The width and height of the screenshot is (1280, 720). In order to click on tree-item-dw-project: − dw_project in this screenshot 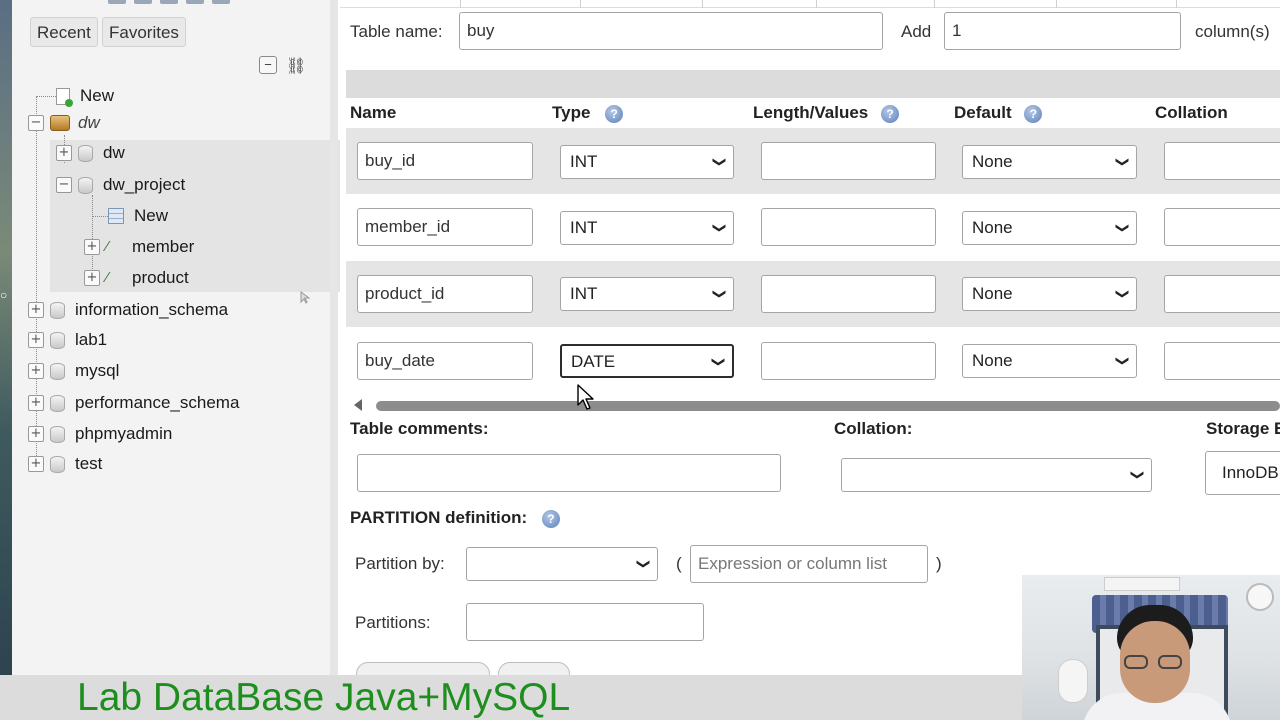, I will do `click(120, 185)`.